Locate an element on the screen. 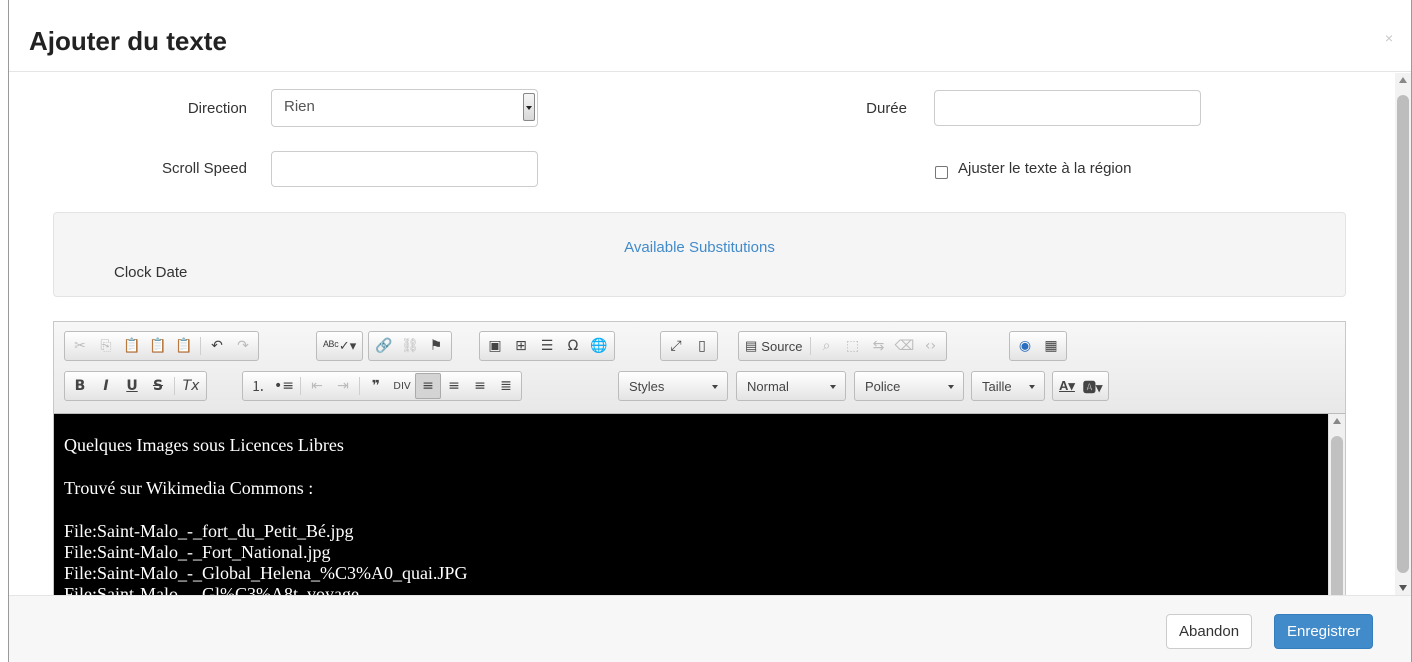 This screenshot has width=1412, height=662. toolbar-group-clipboard: ✂ ⎘ 📋 📋 📋 ↶ ↷ is located at coordinates (161, 346).